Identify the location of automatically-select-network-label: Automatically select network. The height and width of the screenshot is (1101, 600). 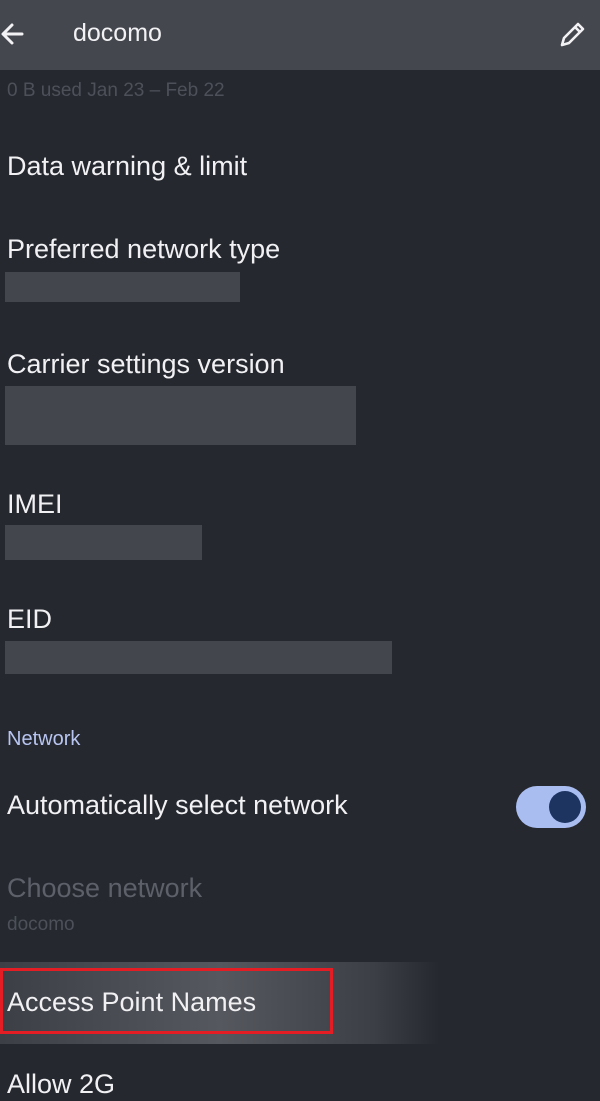
(177, 805).